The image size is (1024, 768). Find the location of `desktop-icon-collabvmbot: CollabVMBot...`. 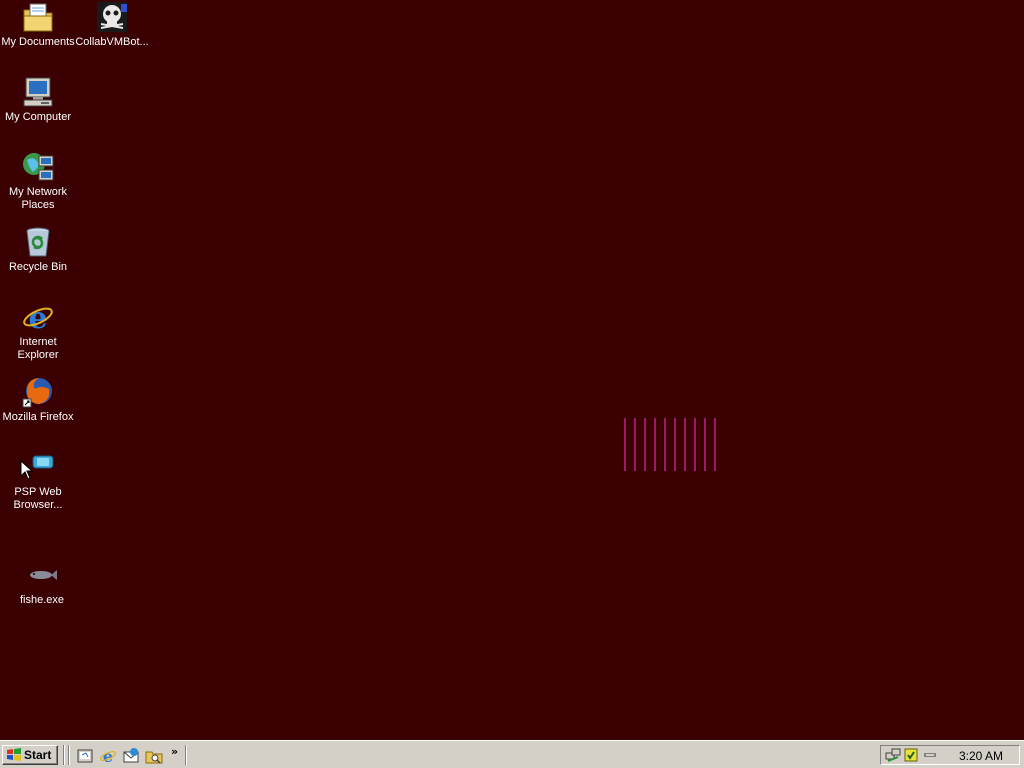

desktop-icon-collabvmbot: CollabVMBot... is located at coordinates (112, 24).